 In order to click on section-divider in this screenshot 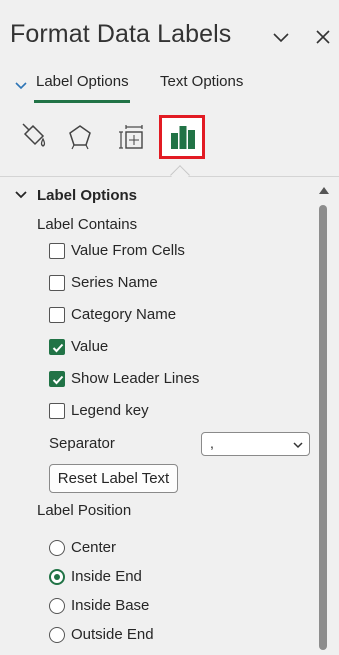, I will do `click(169, 176)`.